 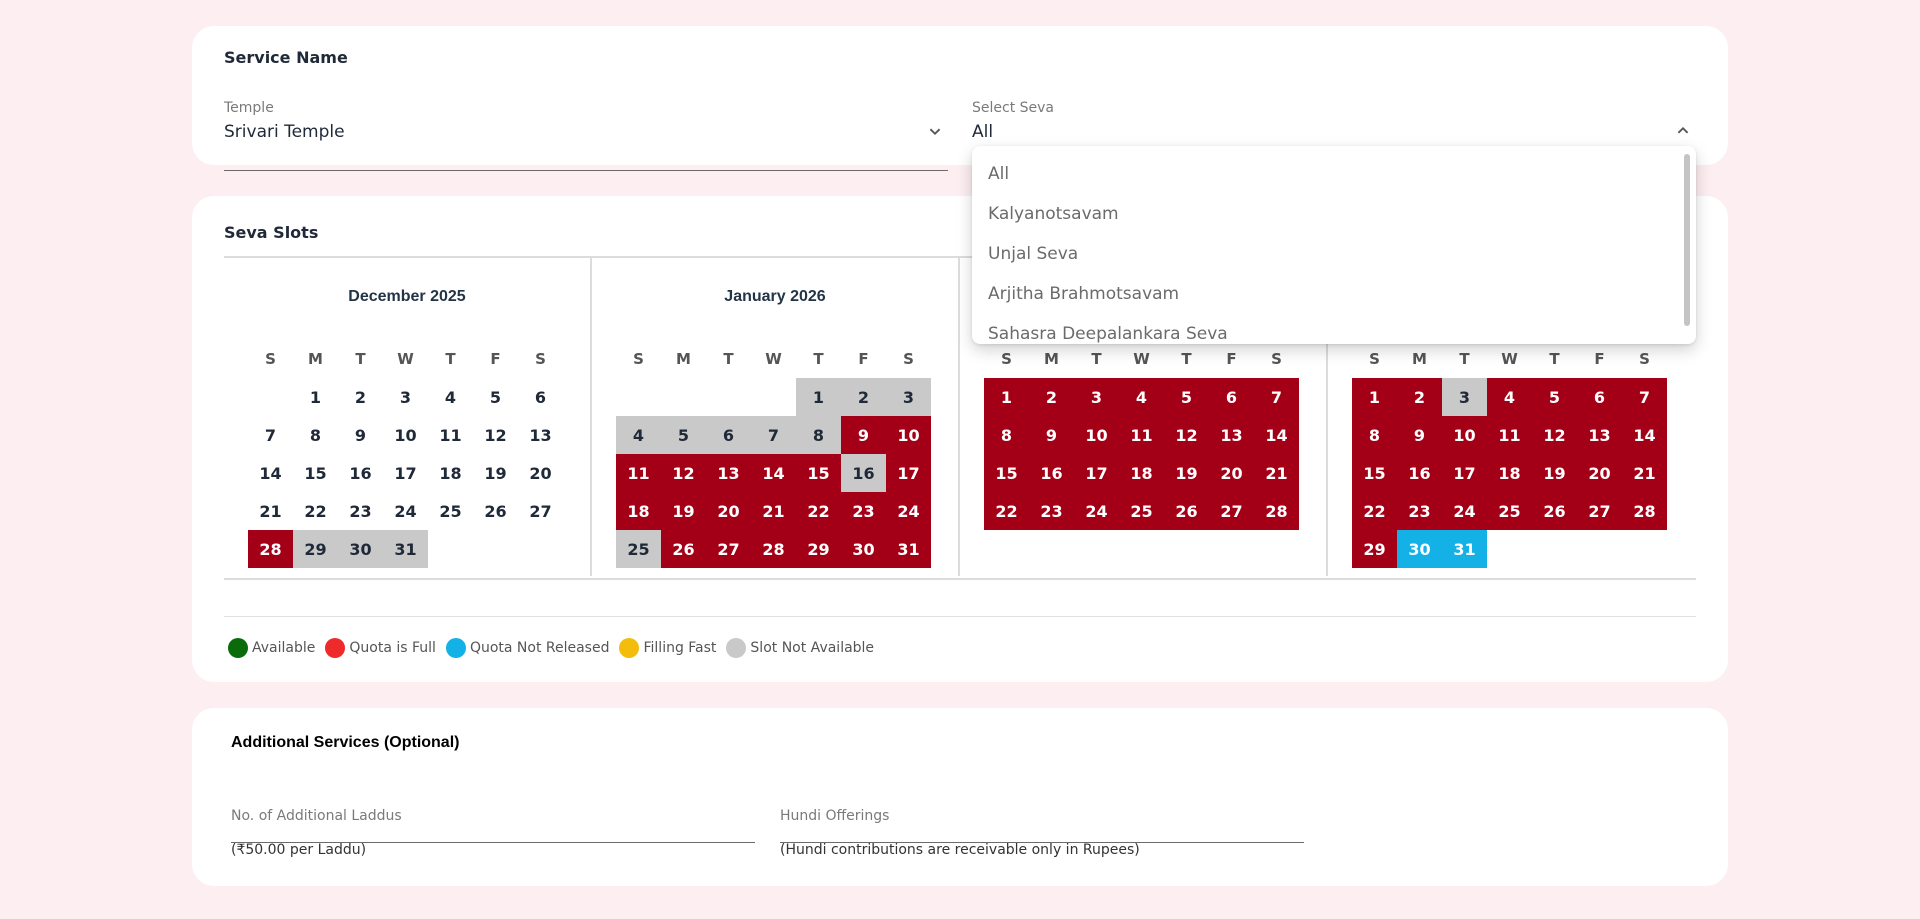 What do you see at coordinates (407, 296) in the screenshot?
I see `calendar-title: December 2025` at bounding box center [407, 296].